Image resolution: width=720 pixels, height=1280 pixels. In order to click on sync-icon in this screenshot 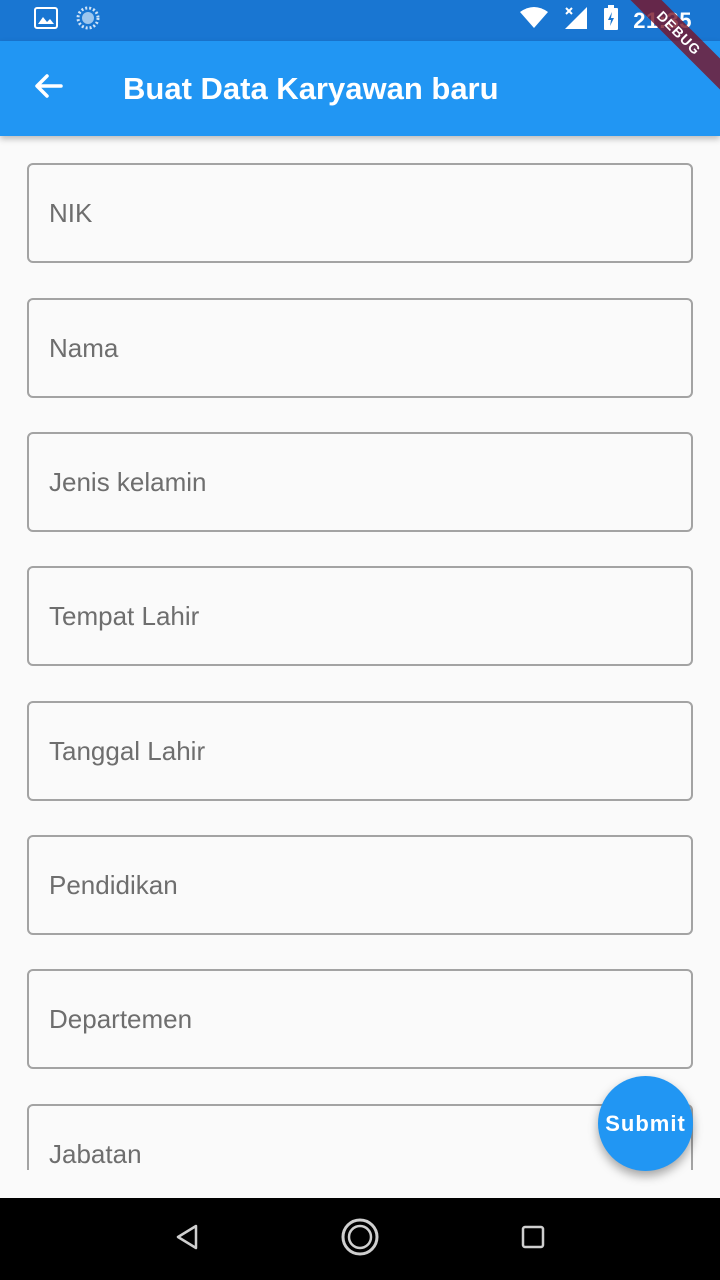, I will do `click(88, 20)`.